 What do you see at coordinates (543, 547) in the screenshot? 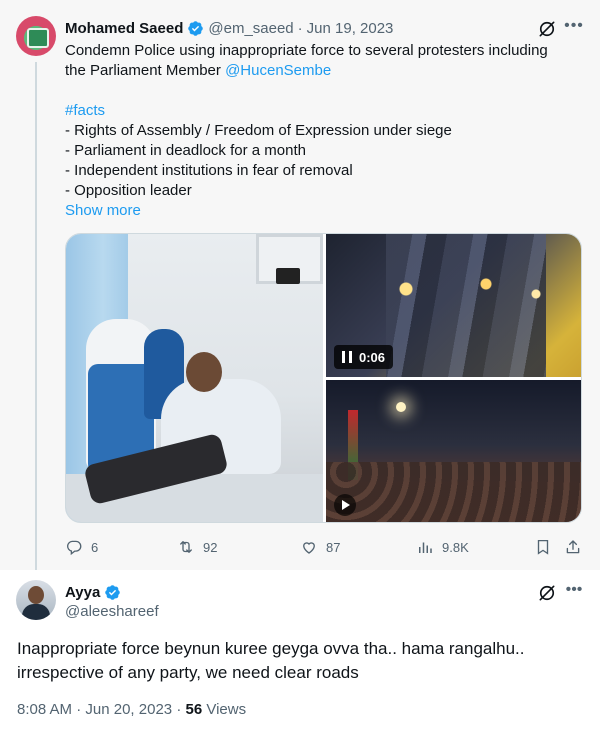
I see `bookmark-icon` at bounding box center [543, 547].